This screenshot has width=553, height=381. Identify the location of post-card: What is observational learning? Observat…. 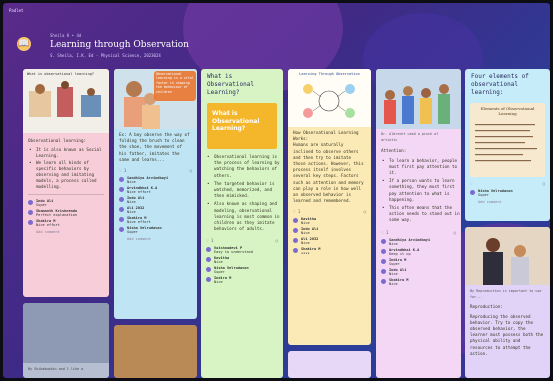
(66, 183).